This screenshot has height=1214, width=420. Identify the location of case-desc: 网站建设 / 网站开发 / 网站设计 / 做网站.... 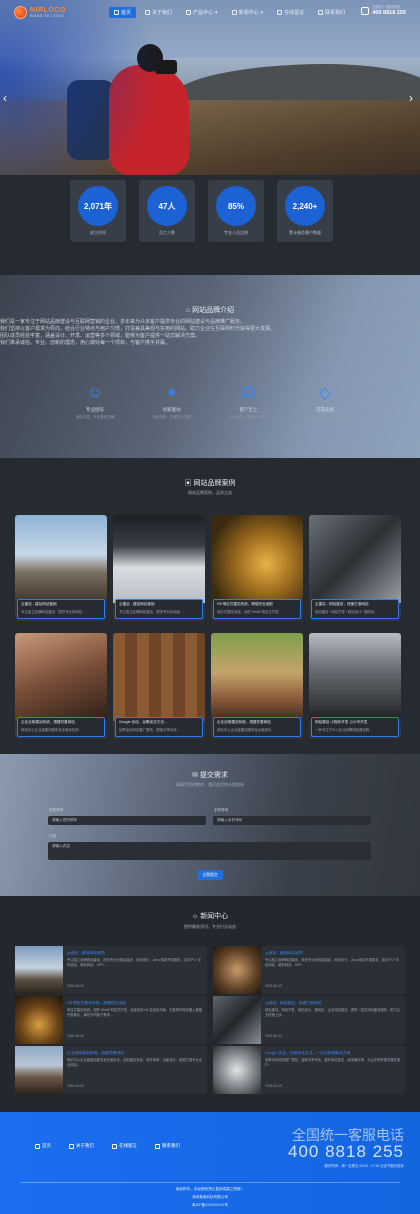
(346, 612).